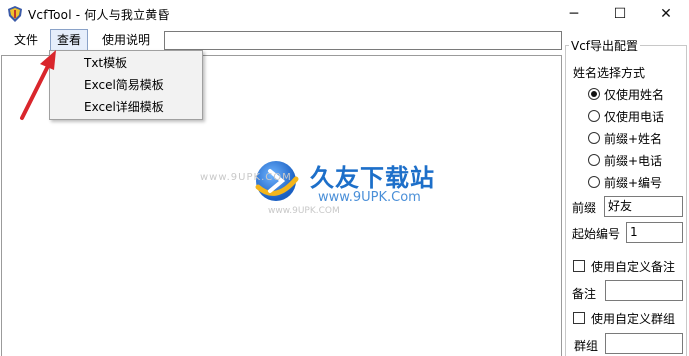  Describe the element at coordinates (369, 197) in the screenshot. I see `watermark-url: www.9UPK.Com` at that location.